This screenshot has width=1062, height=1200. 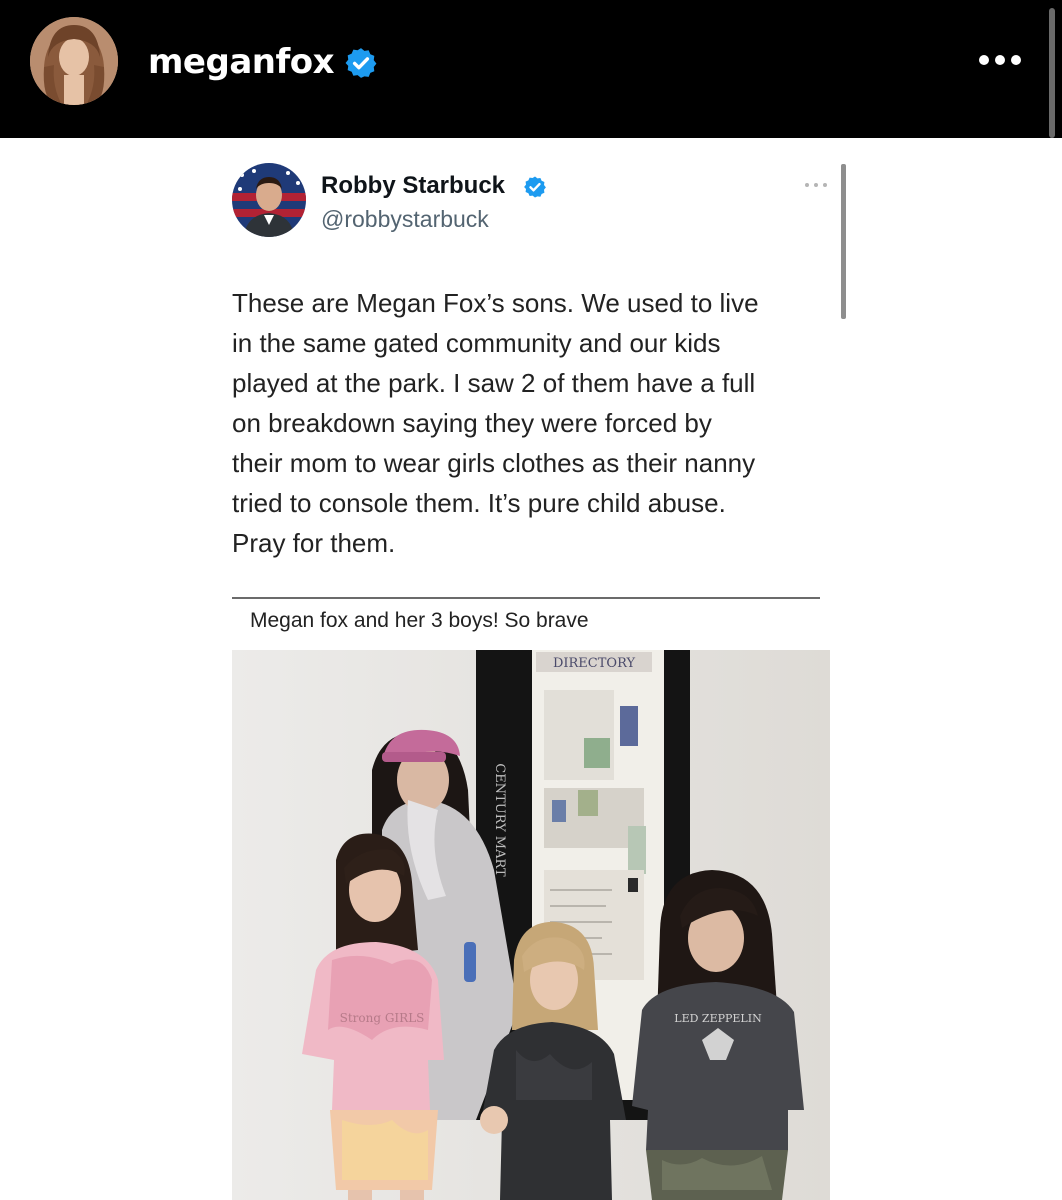 I want to click on shirt-text-left: Strong GIRLS, so click(x=382, y=1018).